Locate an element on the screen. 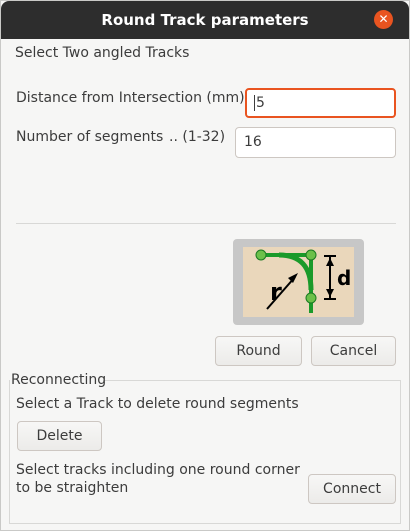 The width and height of the screenshot is (410, 531). radius-arrow-head is located at coordinates (293, 278).